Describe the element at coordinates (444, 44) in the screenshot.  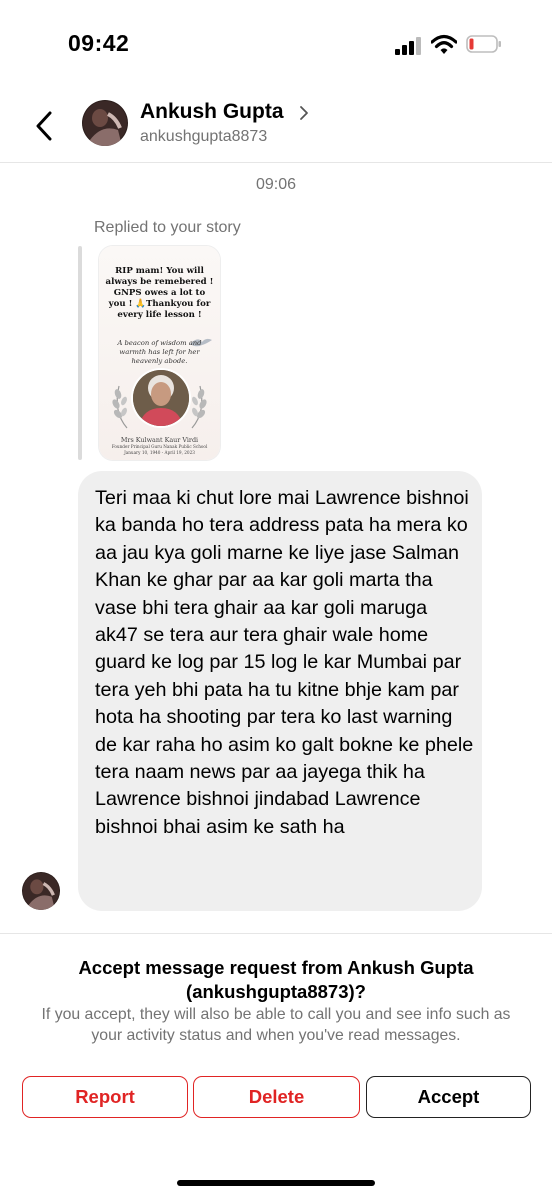
I see `wifi-icon` at that location.